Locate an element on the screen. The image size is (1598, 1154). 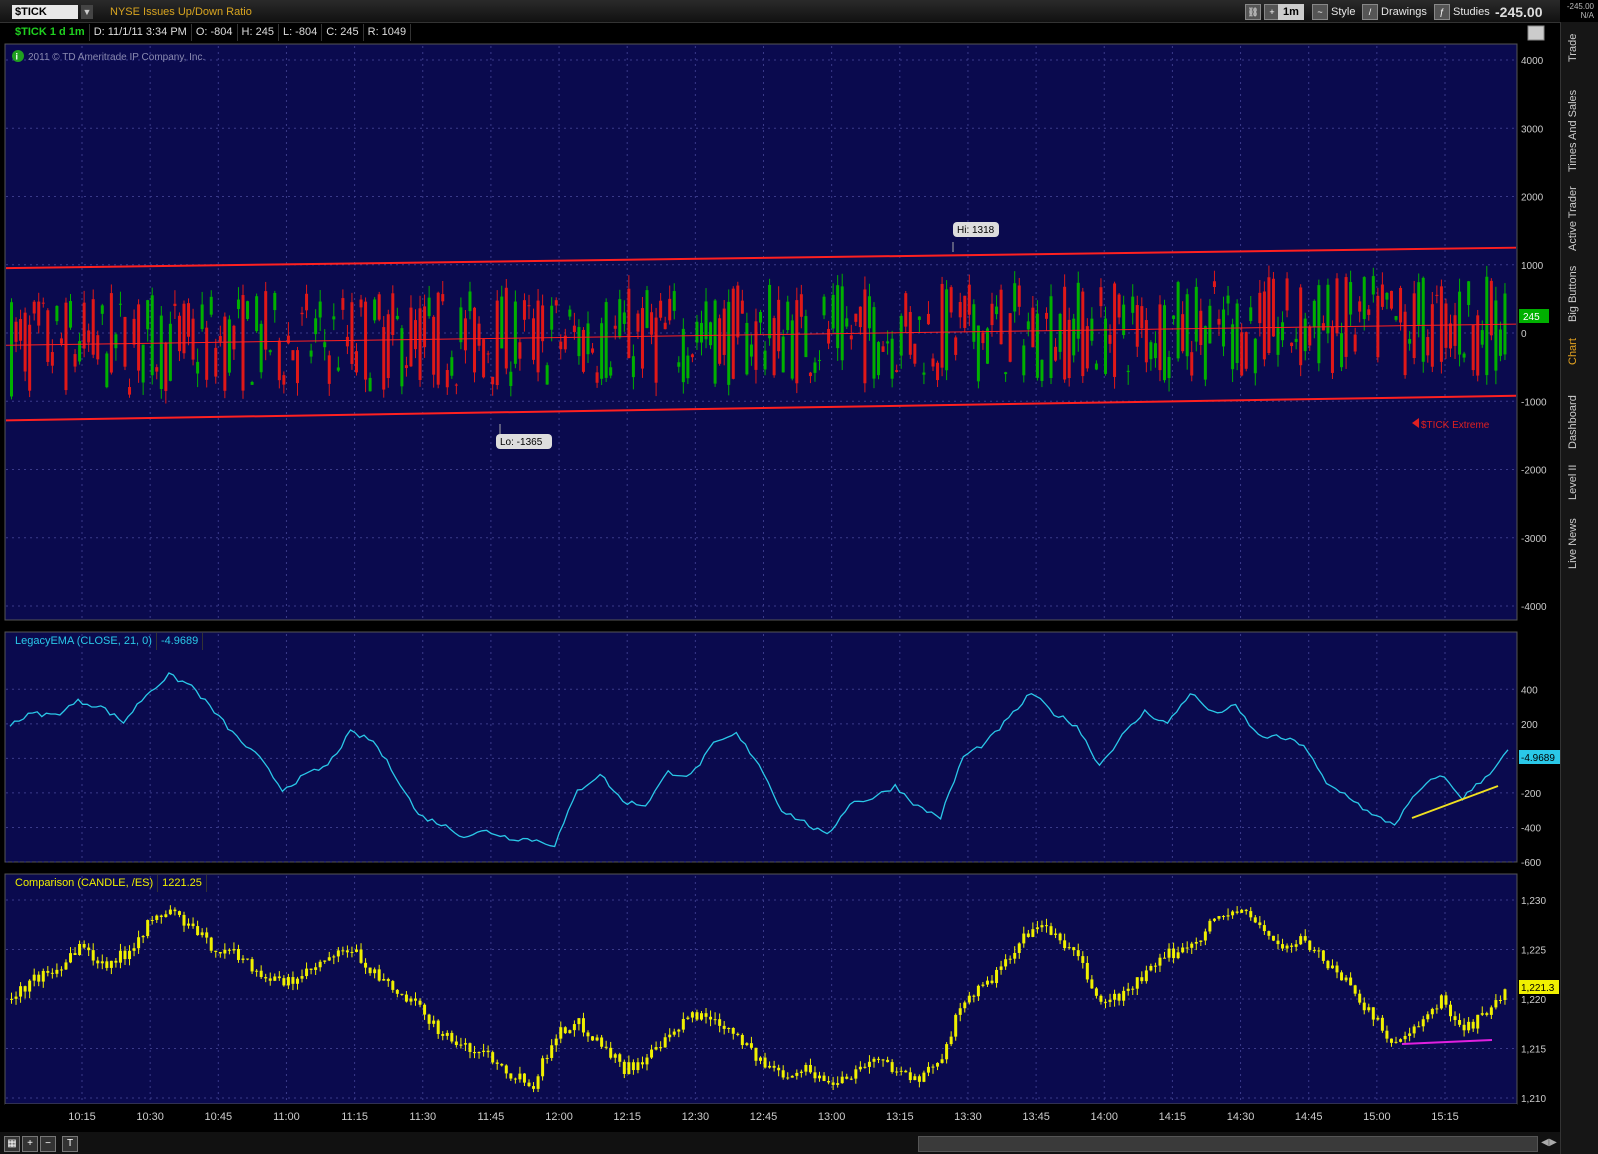
tab-active-trader: Active Trader is located at coordinates (1577, 219).